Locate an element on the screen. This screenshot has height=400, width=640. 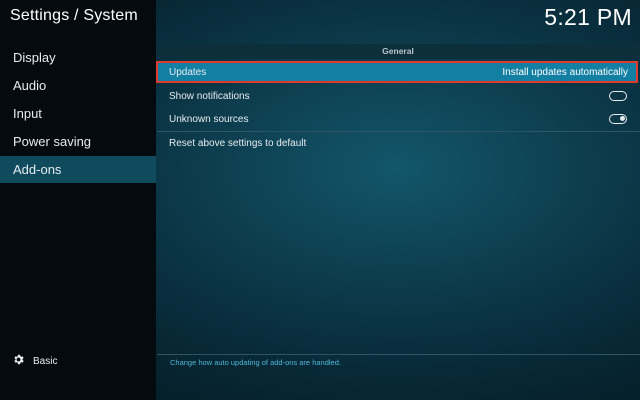
settings-level-button: Basic is located at coordinates (34, 361).